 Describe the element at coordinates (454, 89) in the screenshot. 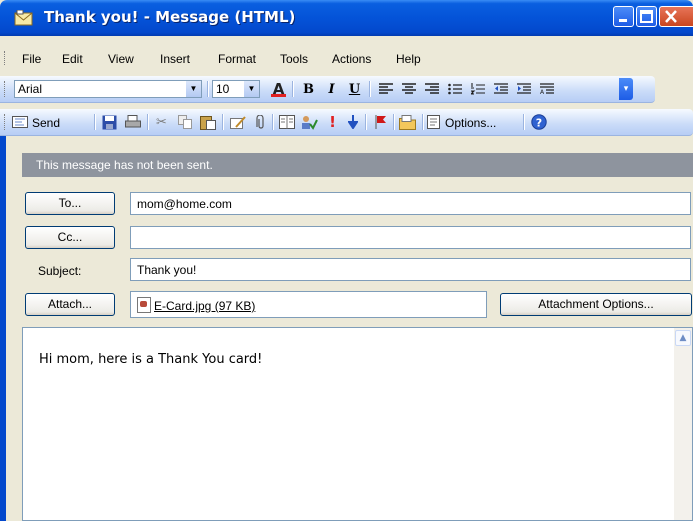

I see `bullets-icon` at that location.